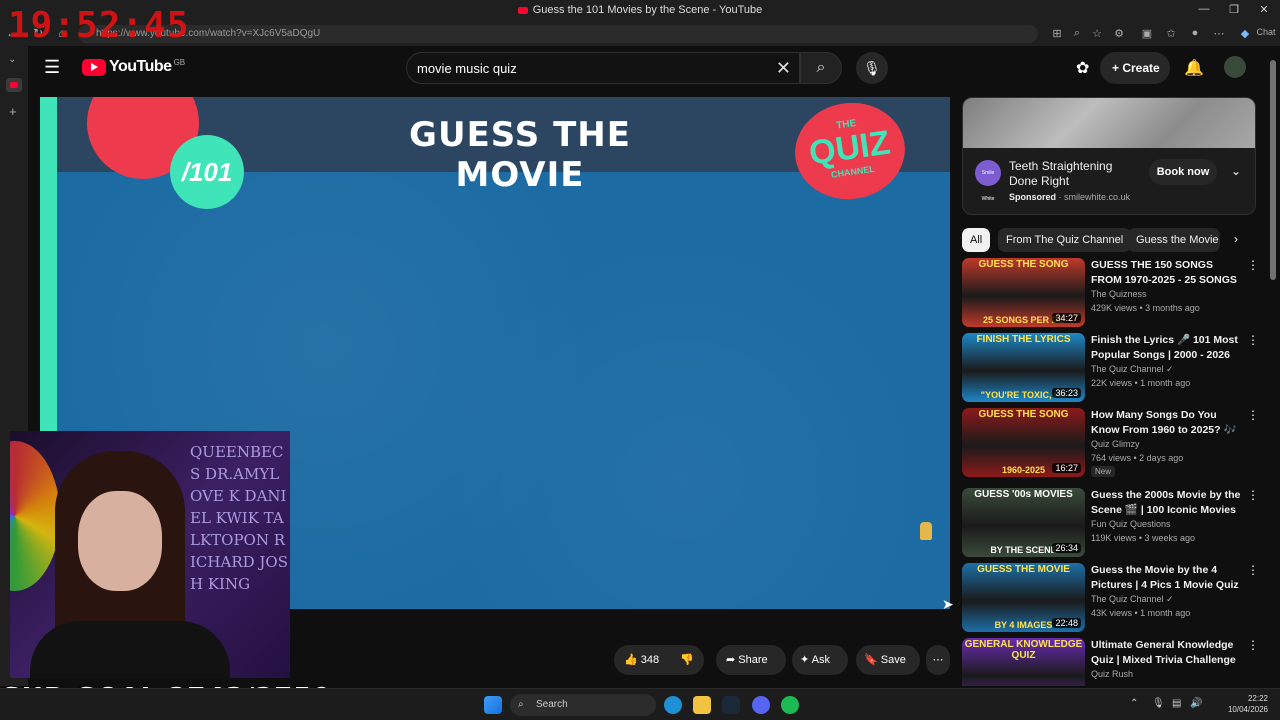 This screenshot has width=1280, height=720. Describe the element at coordinates (603, 68) in the screenshot. I see `search-input: movie music quiz ✕` at that location.